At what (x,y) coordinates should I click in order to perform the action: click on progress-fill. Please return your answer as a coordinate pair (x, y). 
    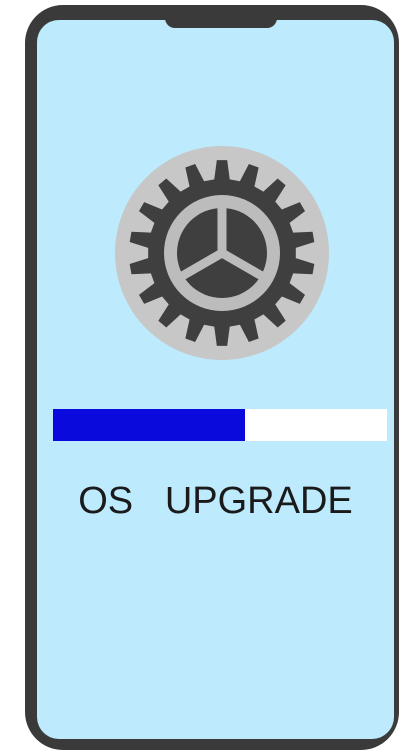
    Looking at the image, I should click on (149, 425).